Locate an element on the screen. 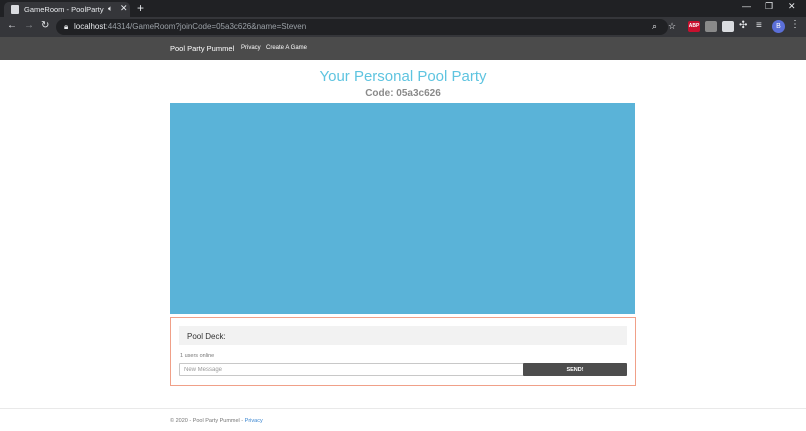 This screenshot has width=806, height=431. nav-link-privacy: Privacy is located at coordinates (251, 48).